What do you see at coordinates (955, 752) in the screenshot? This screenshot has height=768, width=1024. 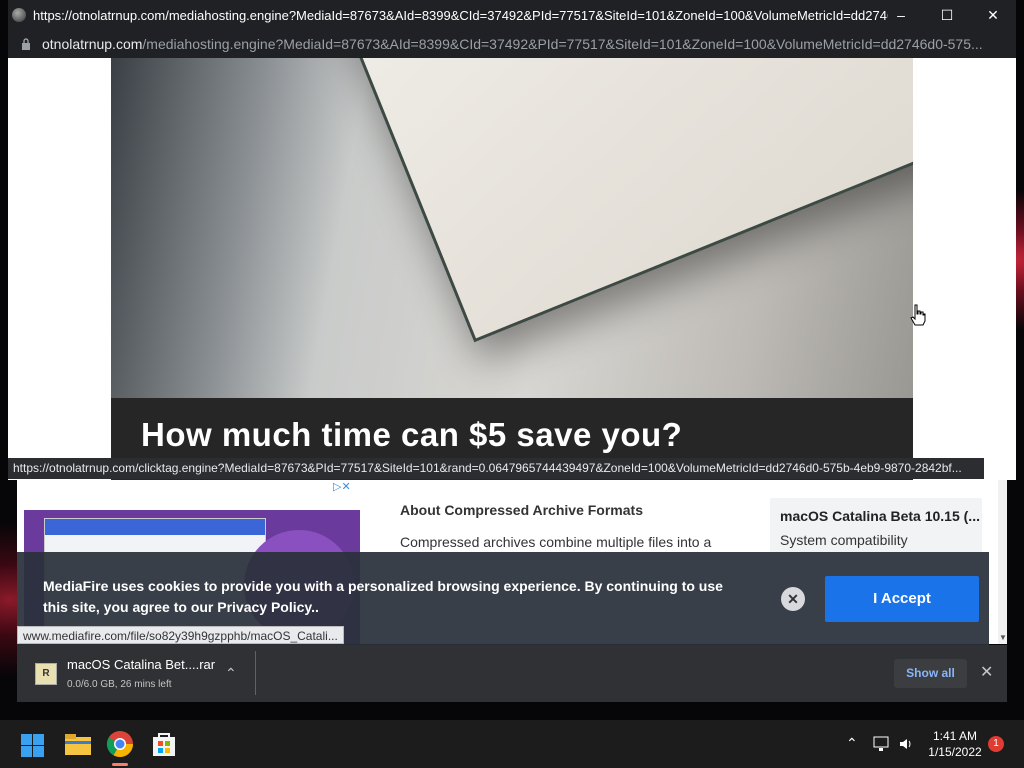 I see `clock-date: 1/15/2022` at bounding box center [955, 752].